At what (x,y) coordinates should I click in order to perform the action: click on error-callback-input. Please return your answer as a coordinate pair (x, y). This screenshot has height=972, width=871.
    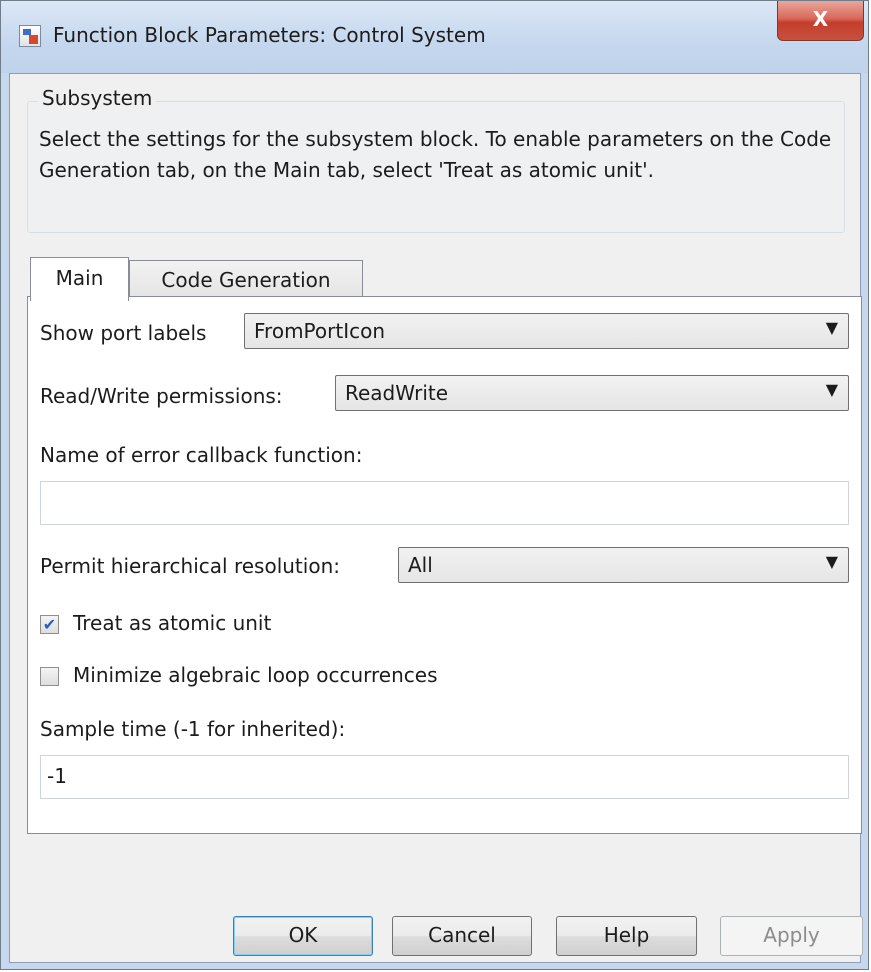
    Looking at the image, I should click on (444, 503).